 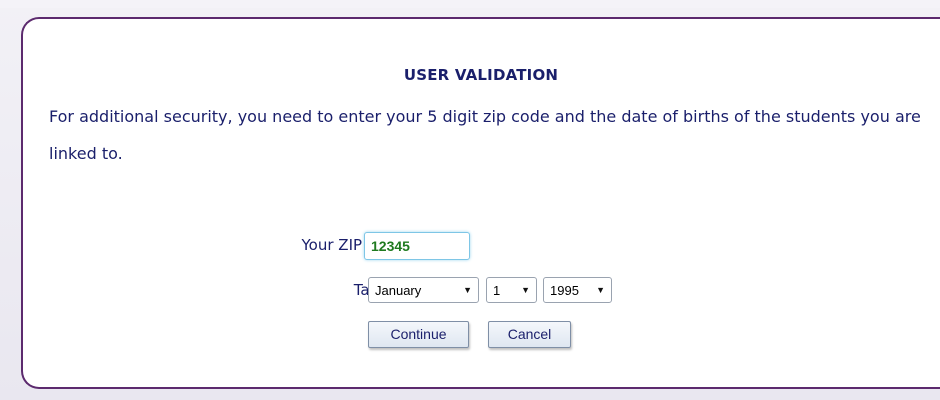 I want to click on birth-year-select: 1995 ▼, so click(x=577, y=290).